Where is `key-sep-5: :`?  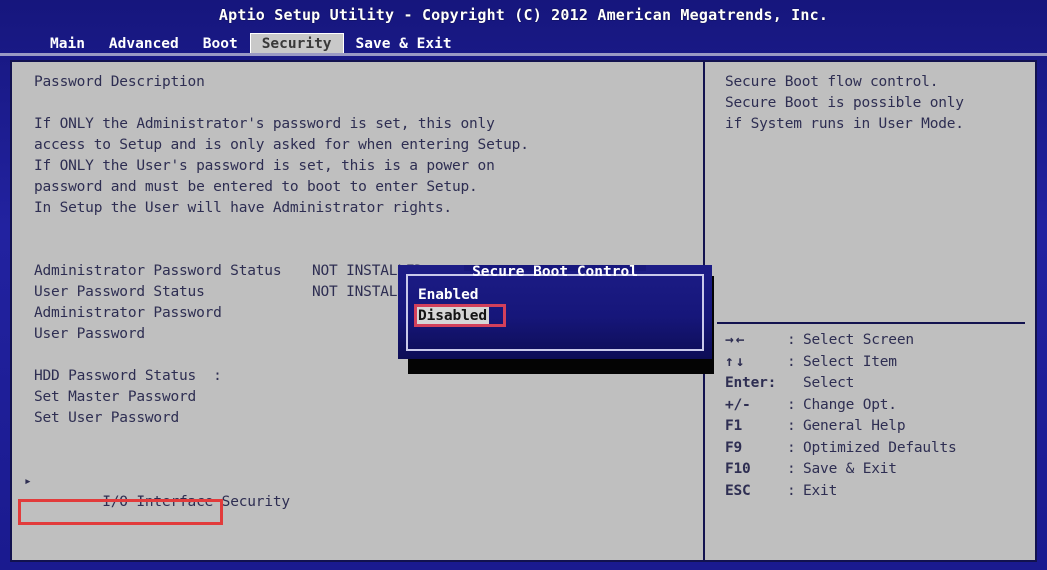
key-sep-5: : is located at coordinates (791, 447).